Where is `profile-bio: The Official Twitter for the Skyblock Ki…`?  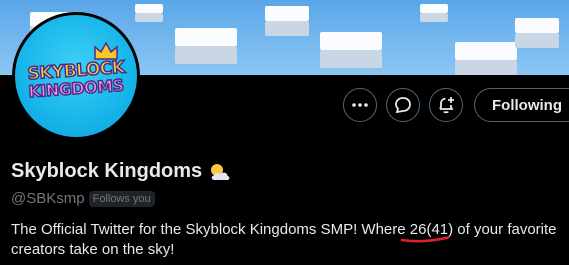
profile-bio: The Official Twitter for the Skyblock Ki… is located at coordinates (286, 240).